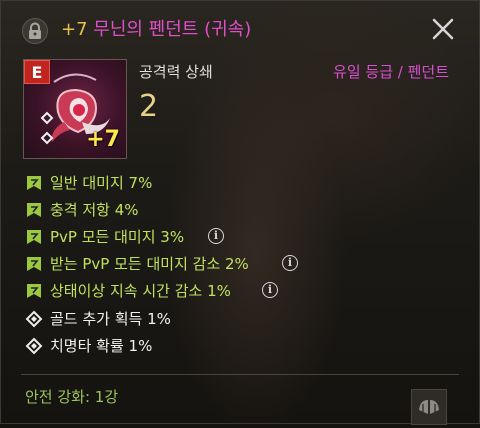  What do you see at coordinates (240, 374) in the screenshot?
I see `divider` at bounding box center [240, 374].